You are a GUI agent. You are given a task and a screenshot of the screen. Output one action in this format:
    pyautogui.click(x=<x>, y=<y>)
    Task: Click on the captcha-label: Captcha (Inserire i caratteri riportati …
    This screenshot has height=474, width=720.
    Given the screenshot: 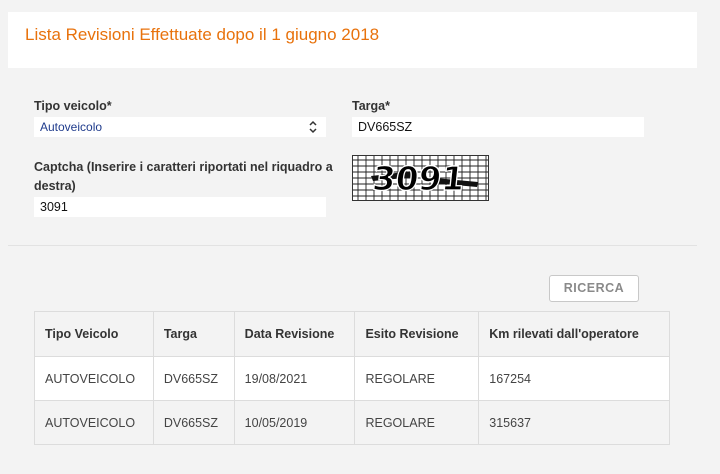 What is the action you would take?
    pyautogui.click(x=183, y=176)
    